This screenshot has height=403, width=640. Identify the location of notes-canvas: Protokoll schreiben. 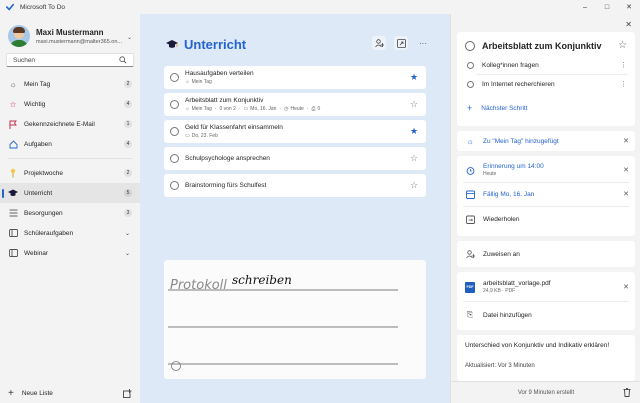
(295, 319).